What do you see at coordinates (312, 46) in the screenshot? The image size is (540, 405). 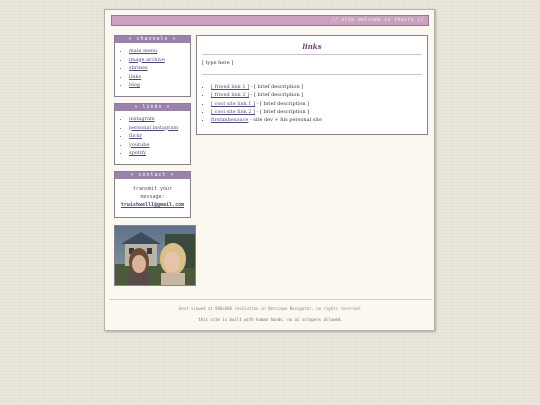 I see `page-title: links` at bounding box center [312, 46].